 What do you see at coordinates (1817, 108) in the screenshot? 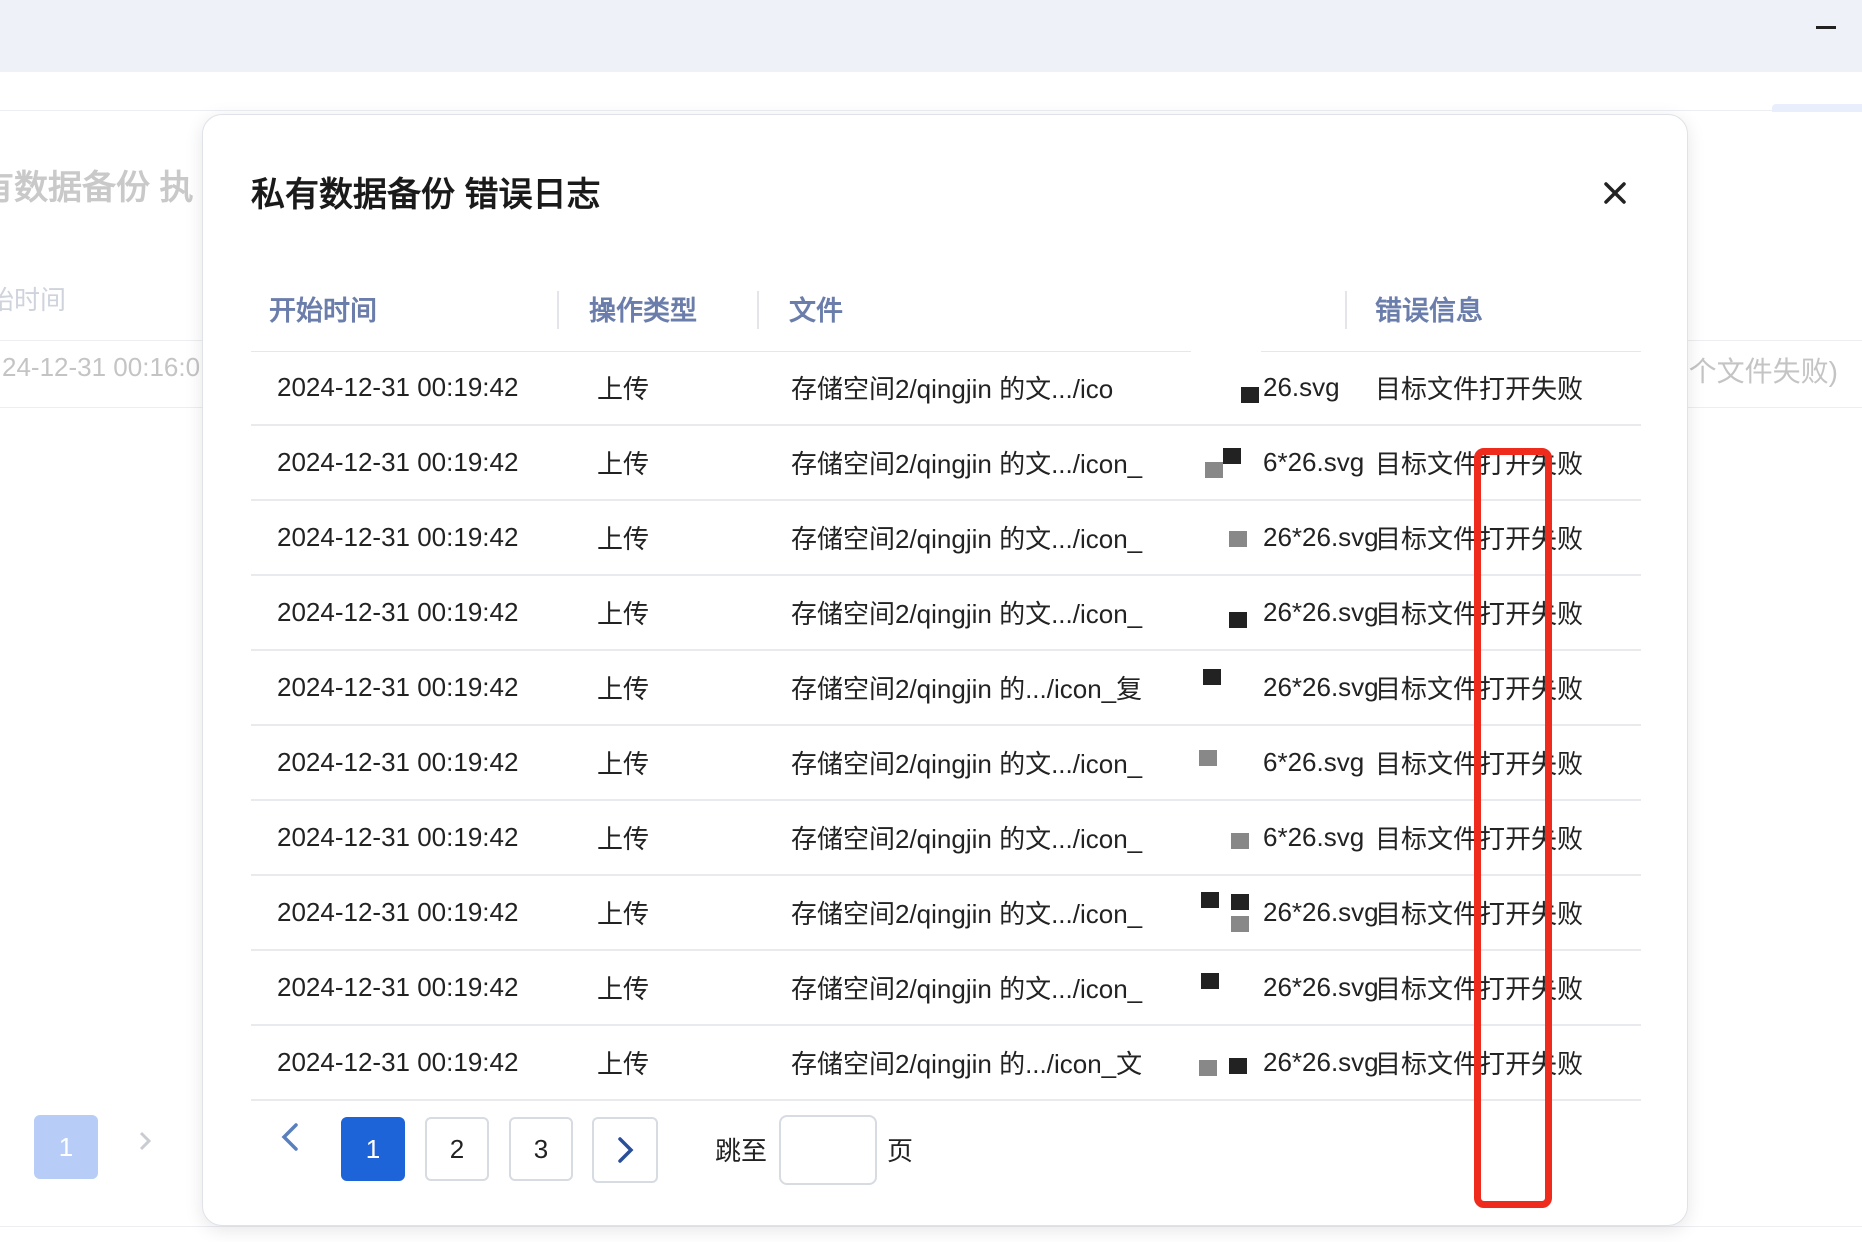
I see `tab-indicator` at bounding box center [1817, 108].